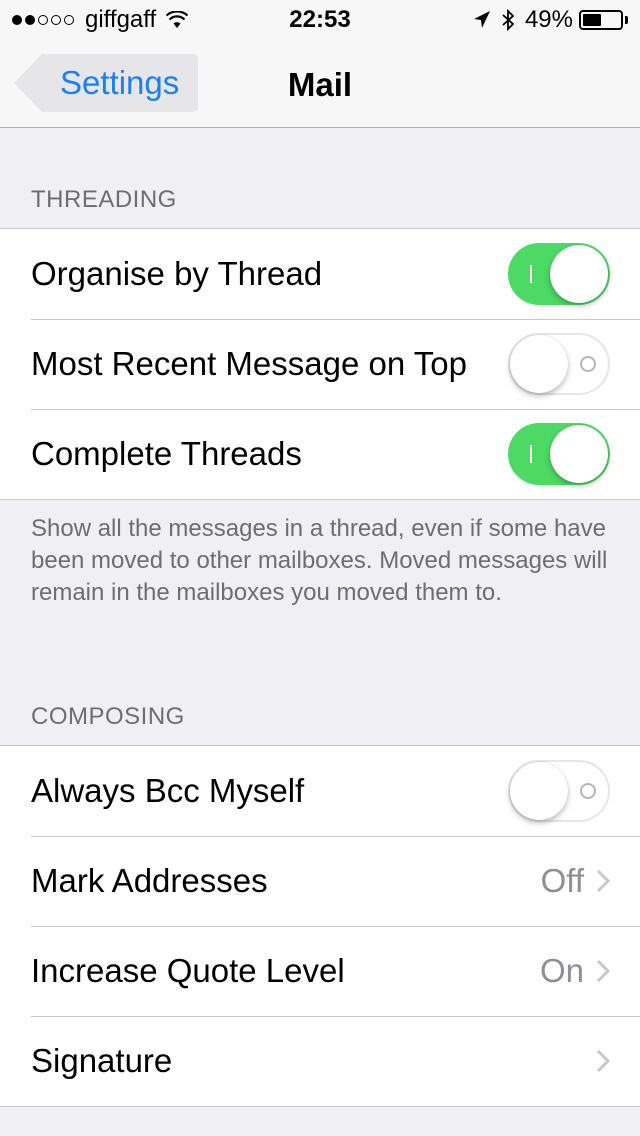 The height and width of the screenshot is (1136, 640). I want to click on complete-threads-toggle, so click(559, 454).